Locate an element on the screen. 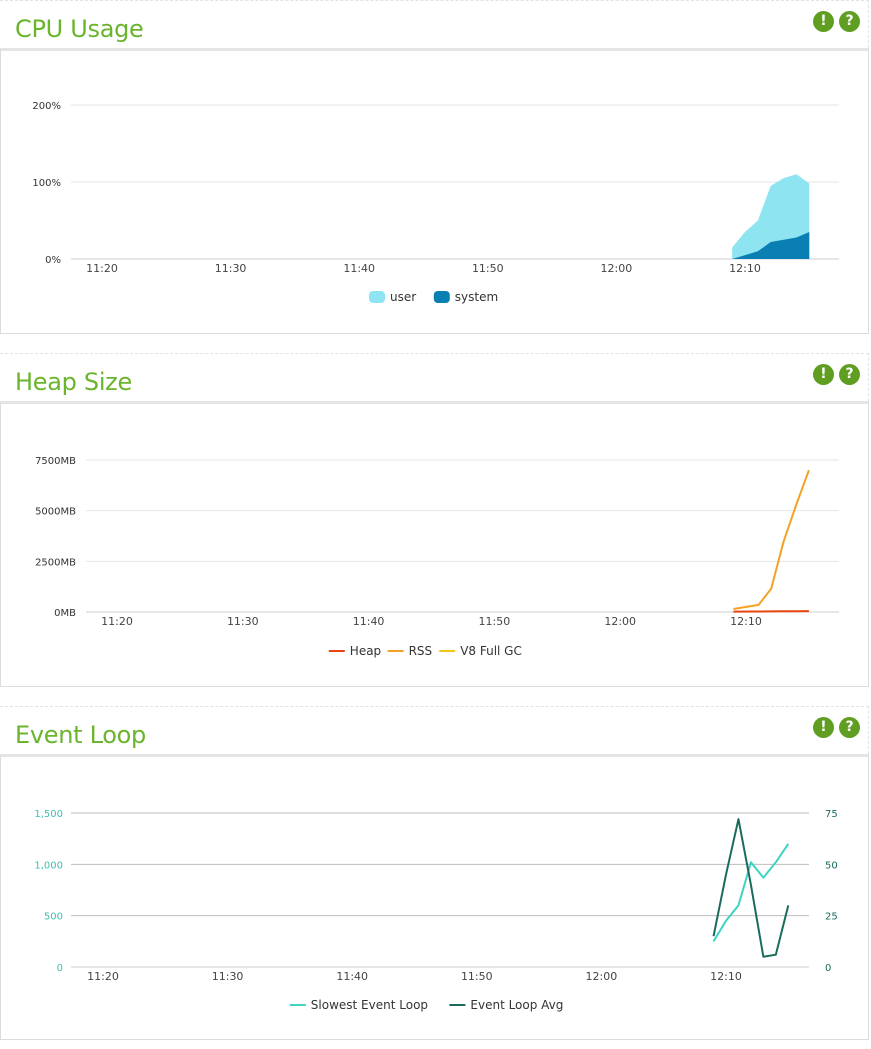 Image resolution: width=871 pixels, height=1049 pixels. y-tick-label: 100% is located at coordinates (46, 183).